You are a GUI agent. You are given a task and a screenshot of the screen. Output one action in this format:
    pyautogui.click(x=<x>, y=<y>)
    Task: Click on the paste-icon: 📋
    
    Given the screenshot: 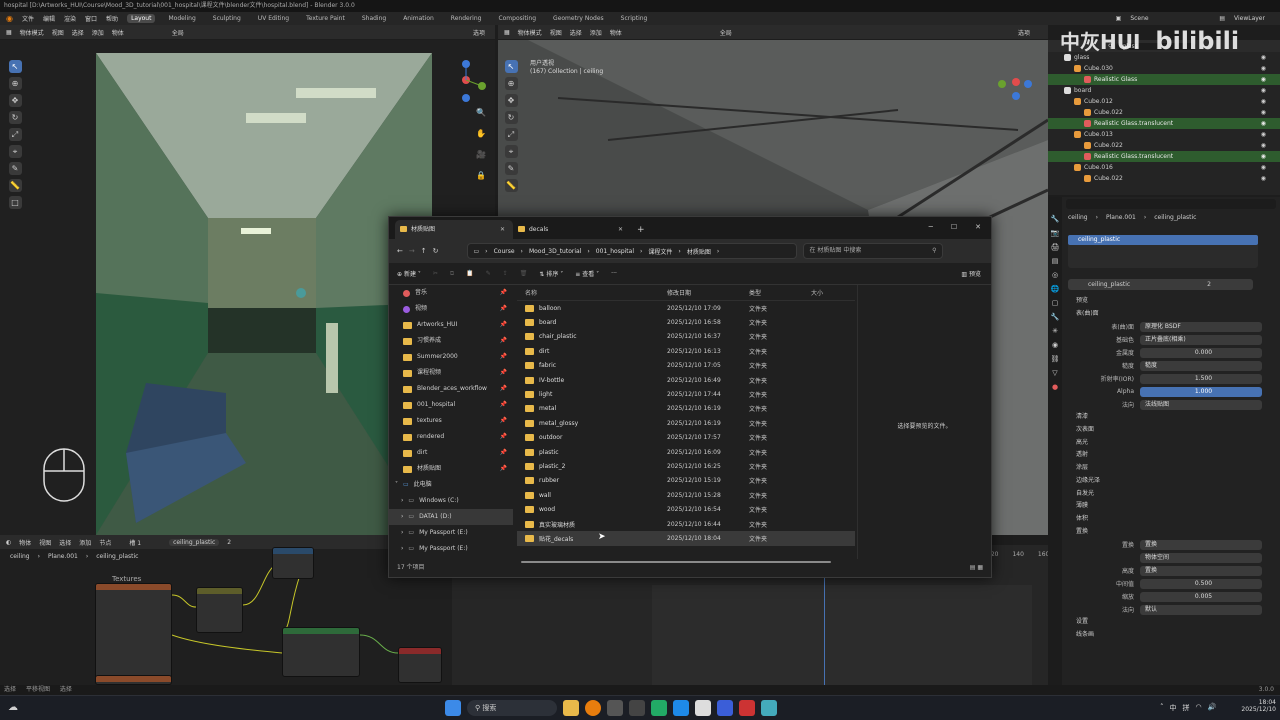 What is the action you would take?
    pyautogui.click(x=469, y=273)
    